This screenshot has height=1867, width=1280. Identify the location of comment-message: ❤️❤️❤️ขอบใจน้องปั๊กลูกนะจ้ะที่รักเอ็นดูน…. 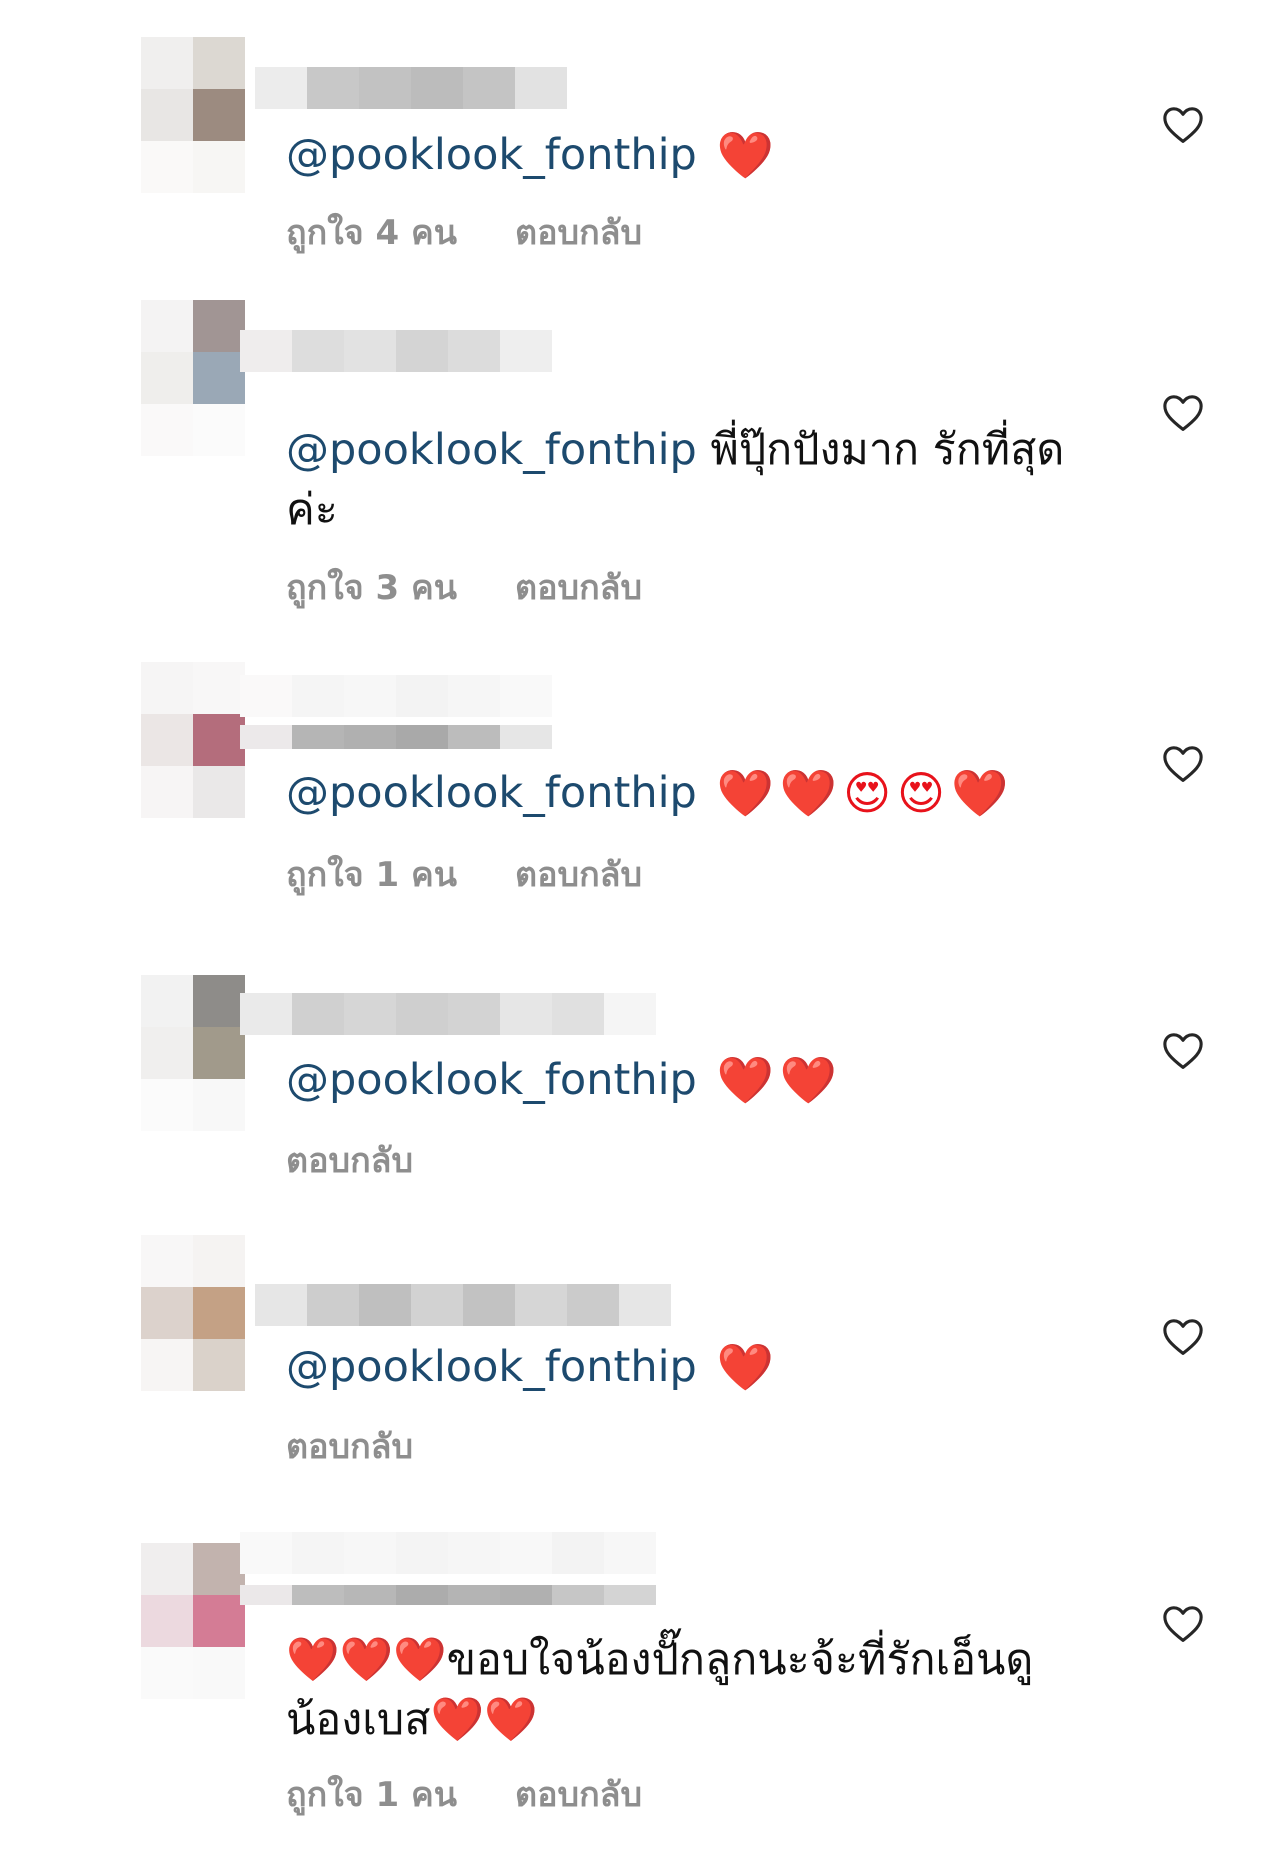
(660, 1690).